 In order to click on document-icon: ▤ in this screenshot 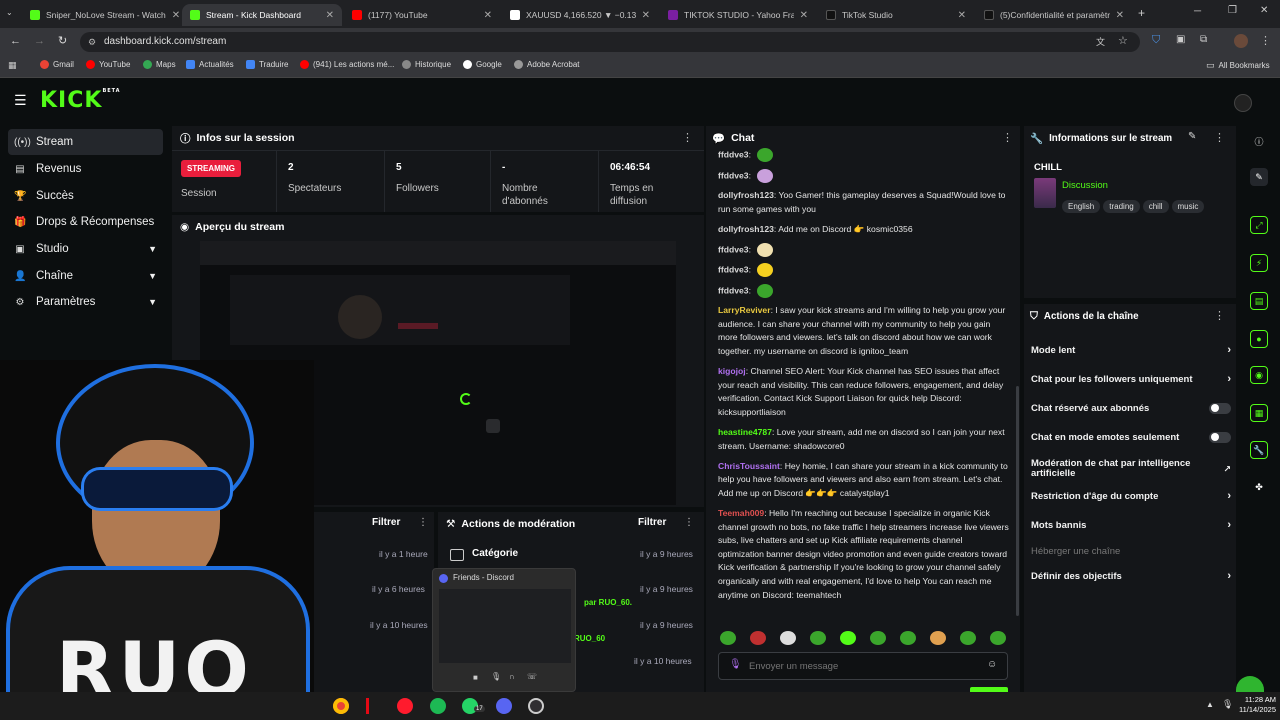, I will do `click(1259, 301)`.